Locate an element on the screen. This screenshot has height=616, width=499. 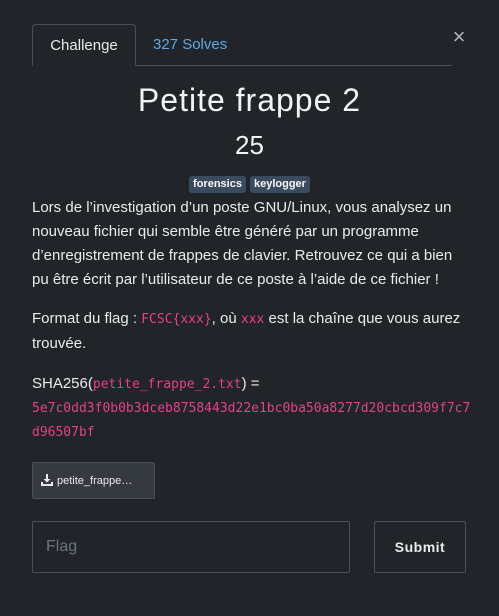
tag-list: forensics keylogger is located at coordinates (249, 184).